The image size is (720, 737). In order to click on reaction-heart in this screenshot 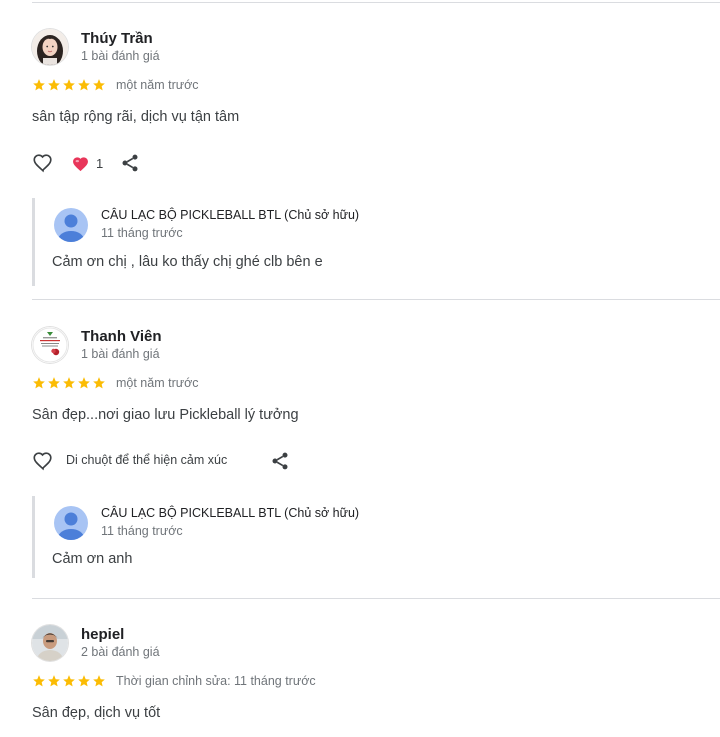, I will do `click(80, 164)`.